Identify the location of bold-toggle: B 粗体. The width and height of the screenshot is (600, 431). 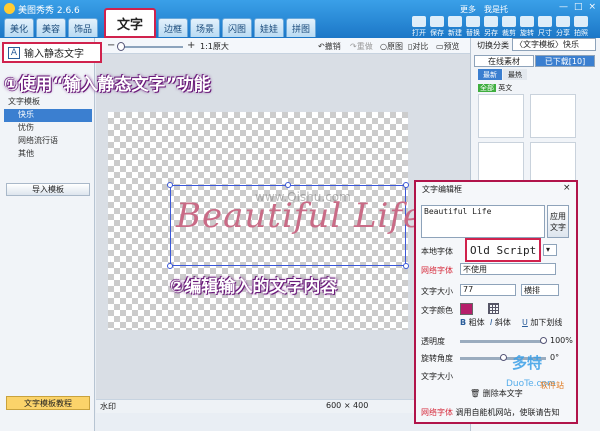
(472, 322).